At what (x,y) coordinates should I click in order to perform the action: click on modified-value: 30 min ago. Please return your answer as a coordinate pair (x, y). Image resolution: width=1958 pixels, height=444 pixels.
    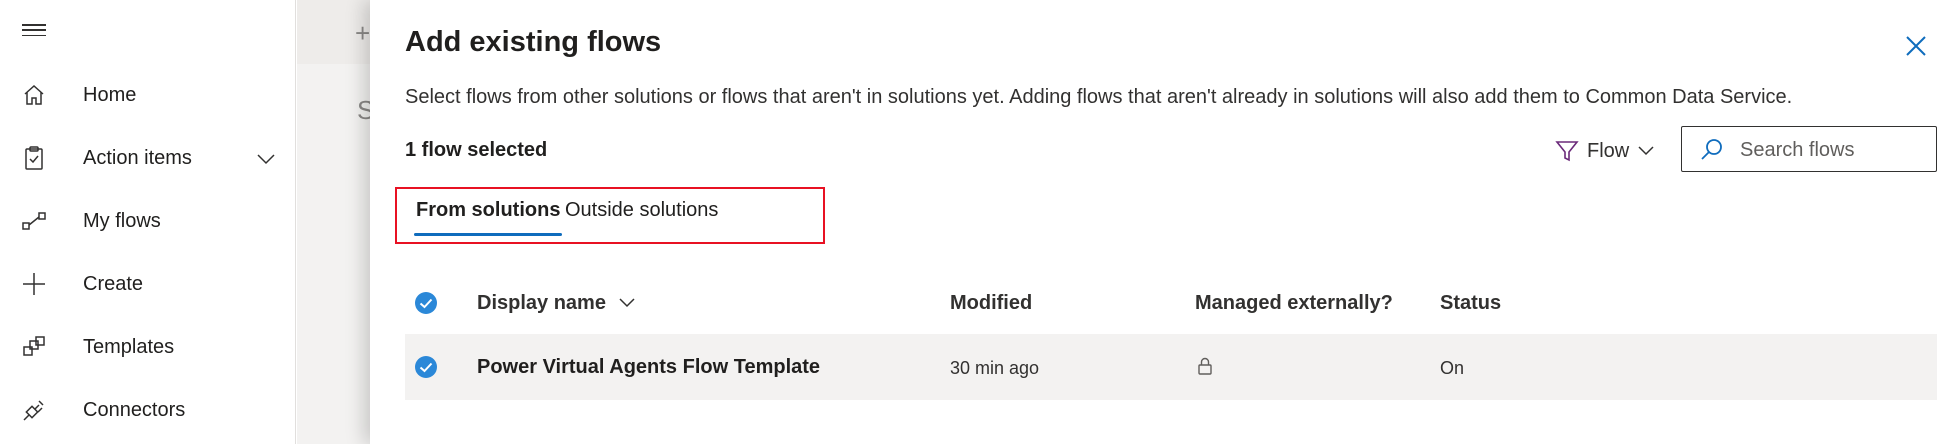
    Looking at the image, I should click on (995, 368).